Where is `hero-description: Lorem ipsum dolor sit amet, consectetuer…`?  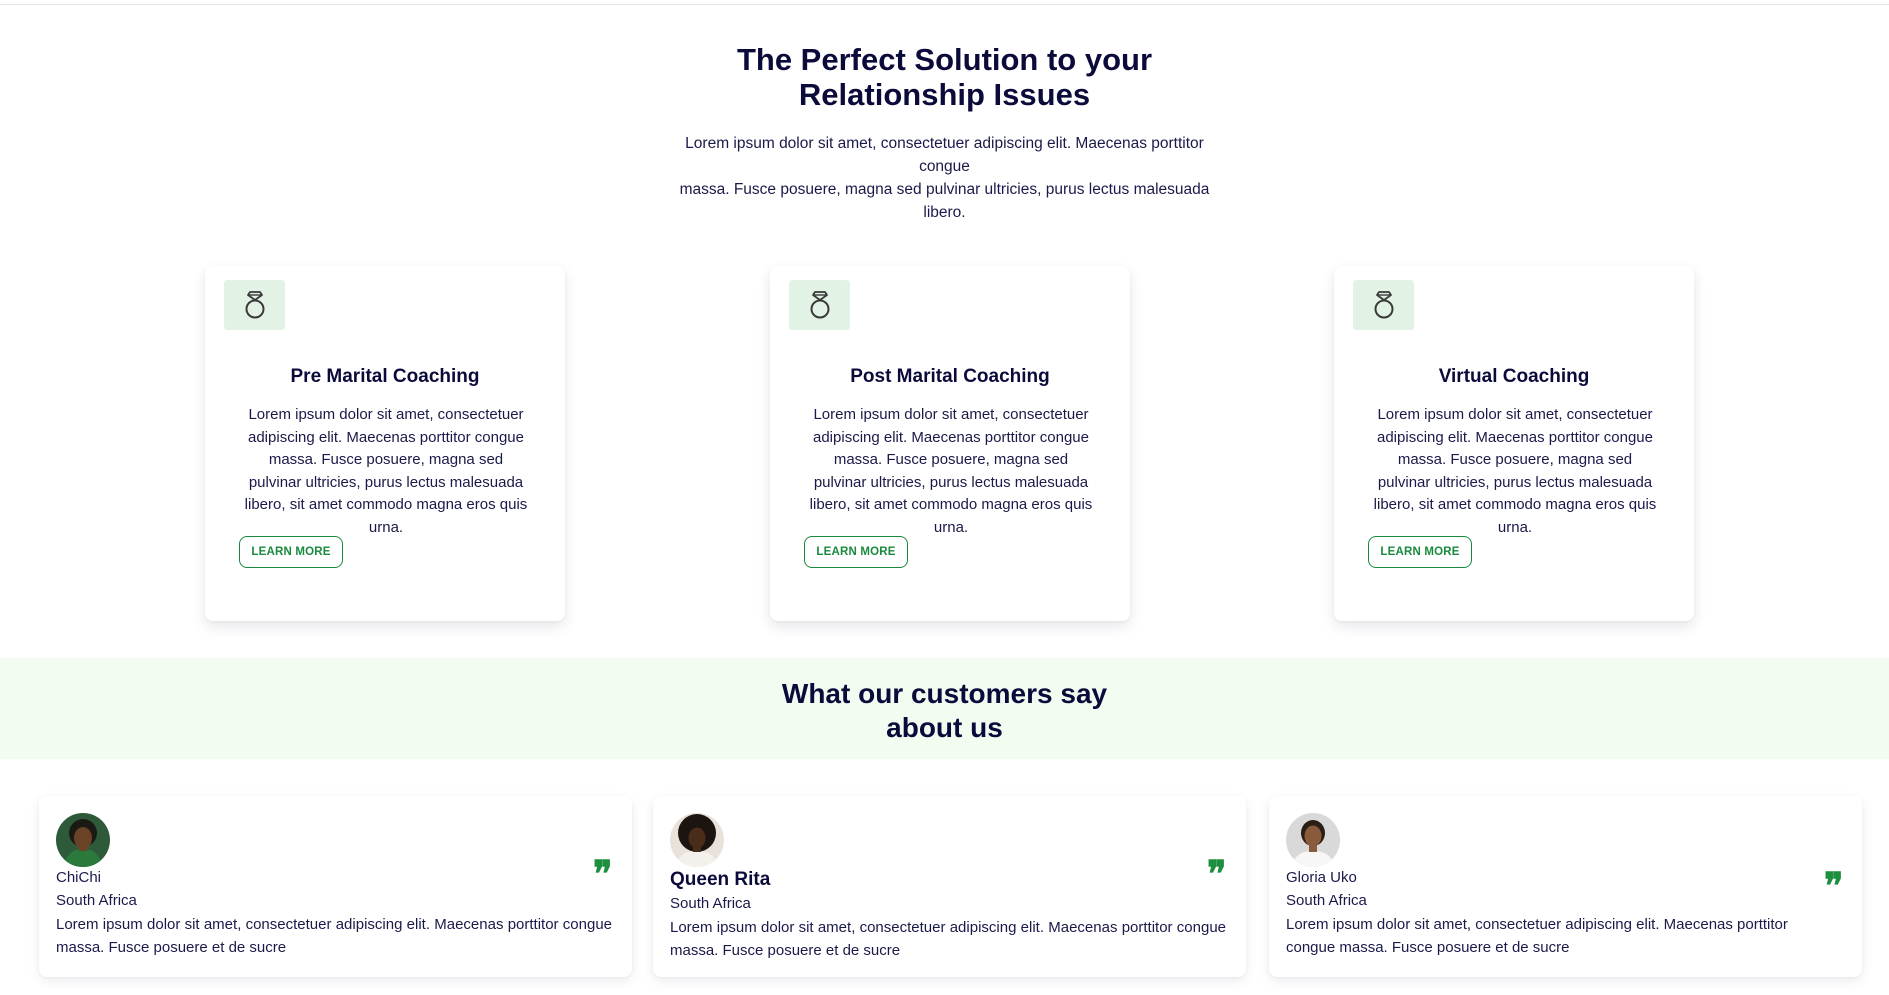 hero-description: Lorem ipsum dolor sit amet, consectetuer… is located at coordinates (945, 178).